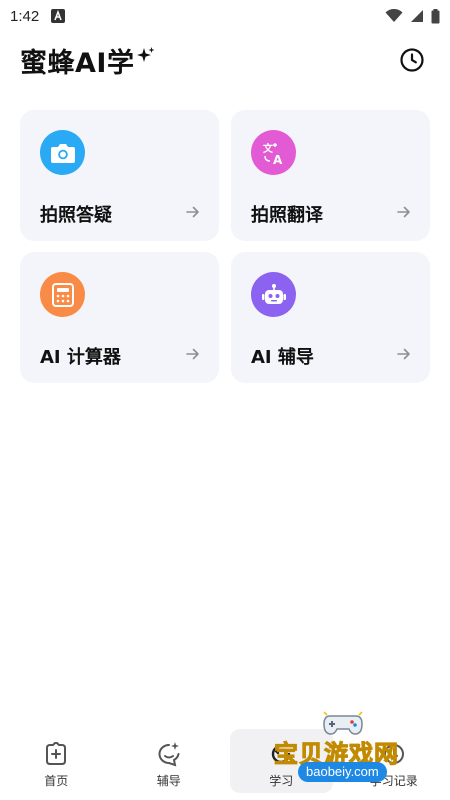 This screenshot has width=450, height=800. What do you see at coordinates (349, 752) in the screenshot?
I see `watermark: 宝贝游戏网 baobeiy.com` at bounding box center [349, 752].